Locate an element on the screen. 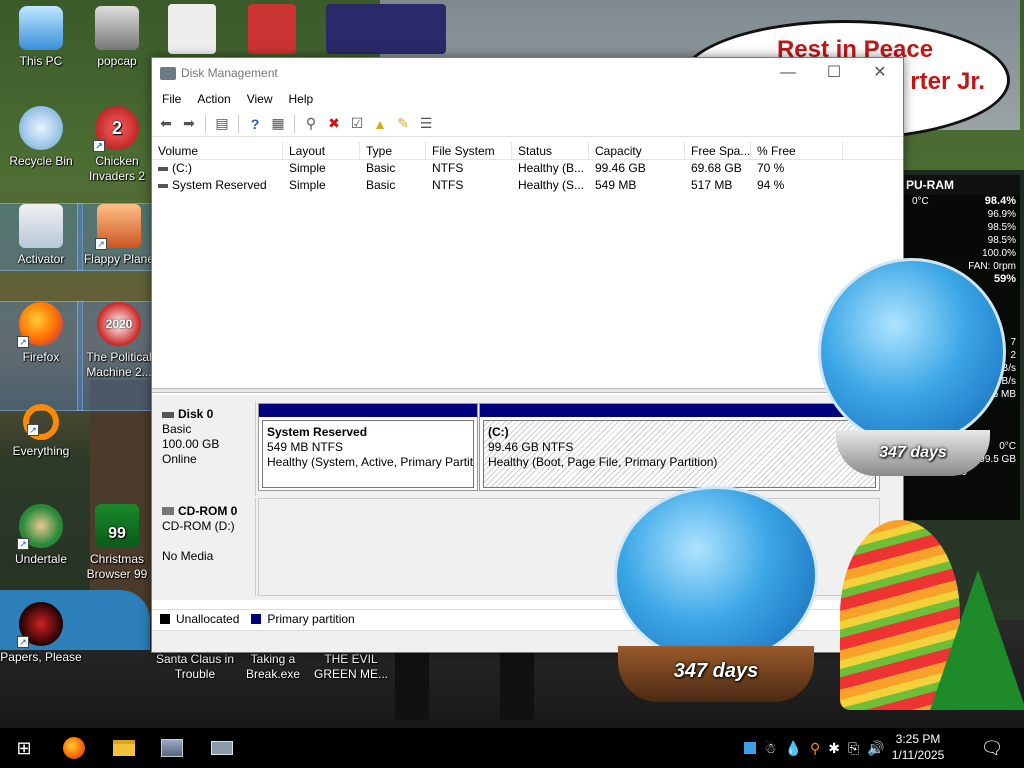  santa-icon is located at coordinates (272, 29).